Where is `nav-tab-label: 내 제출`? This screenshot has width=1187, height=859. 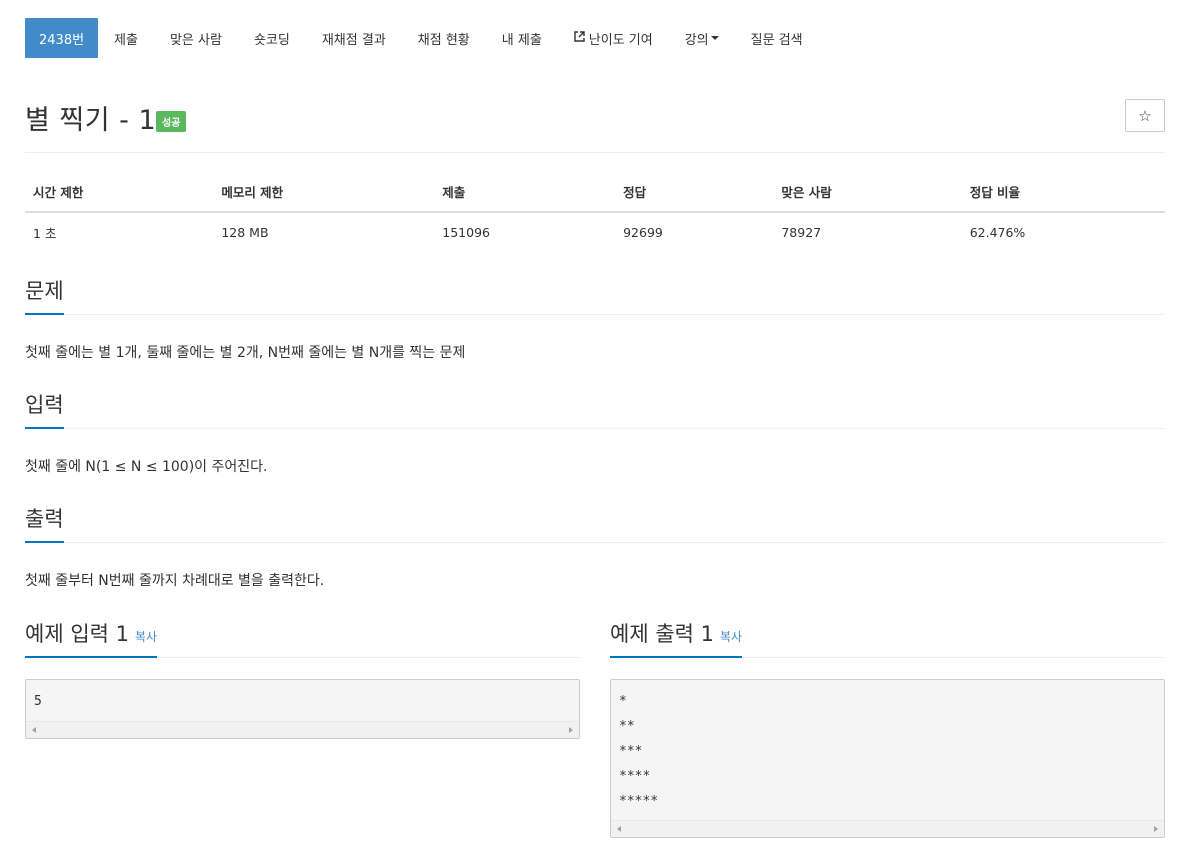 nav-tab-label: 내 제출 is located at coordinates (521, 40).